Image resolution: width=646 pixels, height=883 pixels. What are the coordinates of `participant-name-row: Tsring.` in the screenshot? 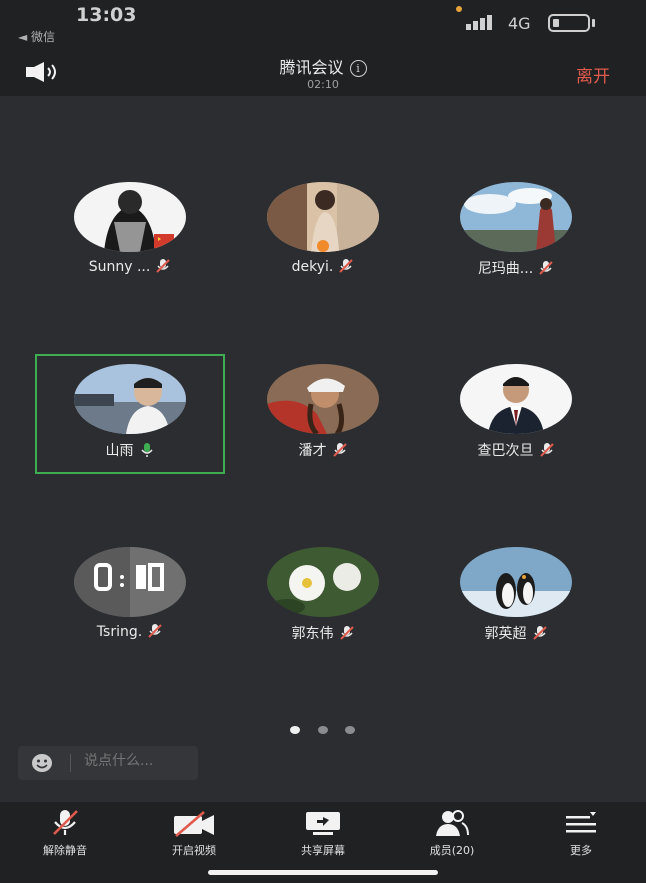 It's located at (130, 631).